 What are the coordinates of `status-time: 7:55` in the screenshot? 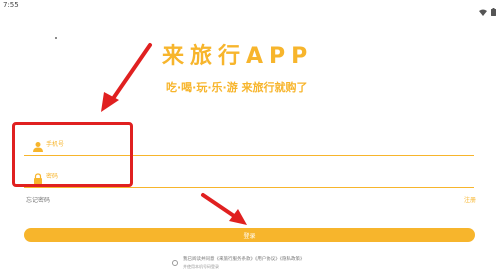 It's located at (11, 5).